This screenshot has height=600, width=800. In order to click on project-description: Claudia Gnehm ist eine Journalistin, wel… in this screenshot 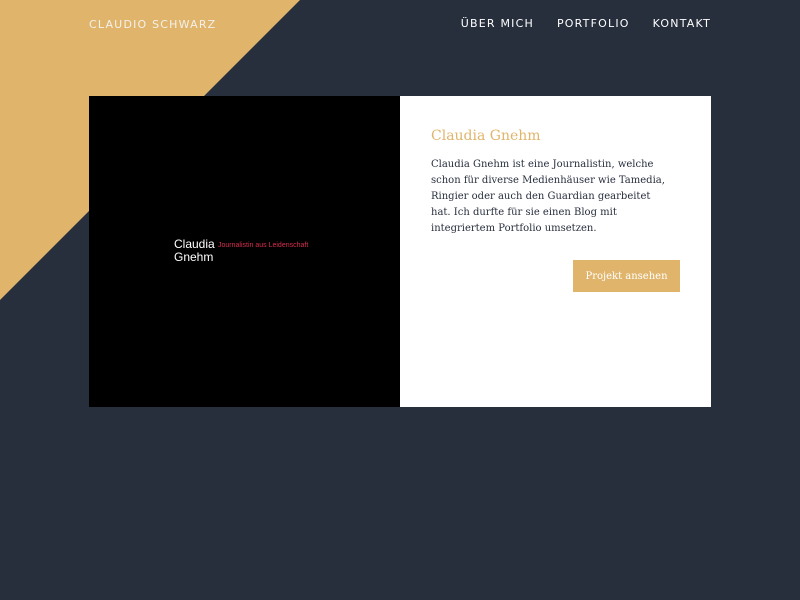, I will do `click(548, 196)`.